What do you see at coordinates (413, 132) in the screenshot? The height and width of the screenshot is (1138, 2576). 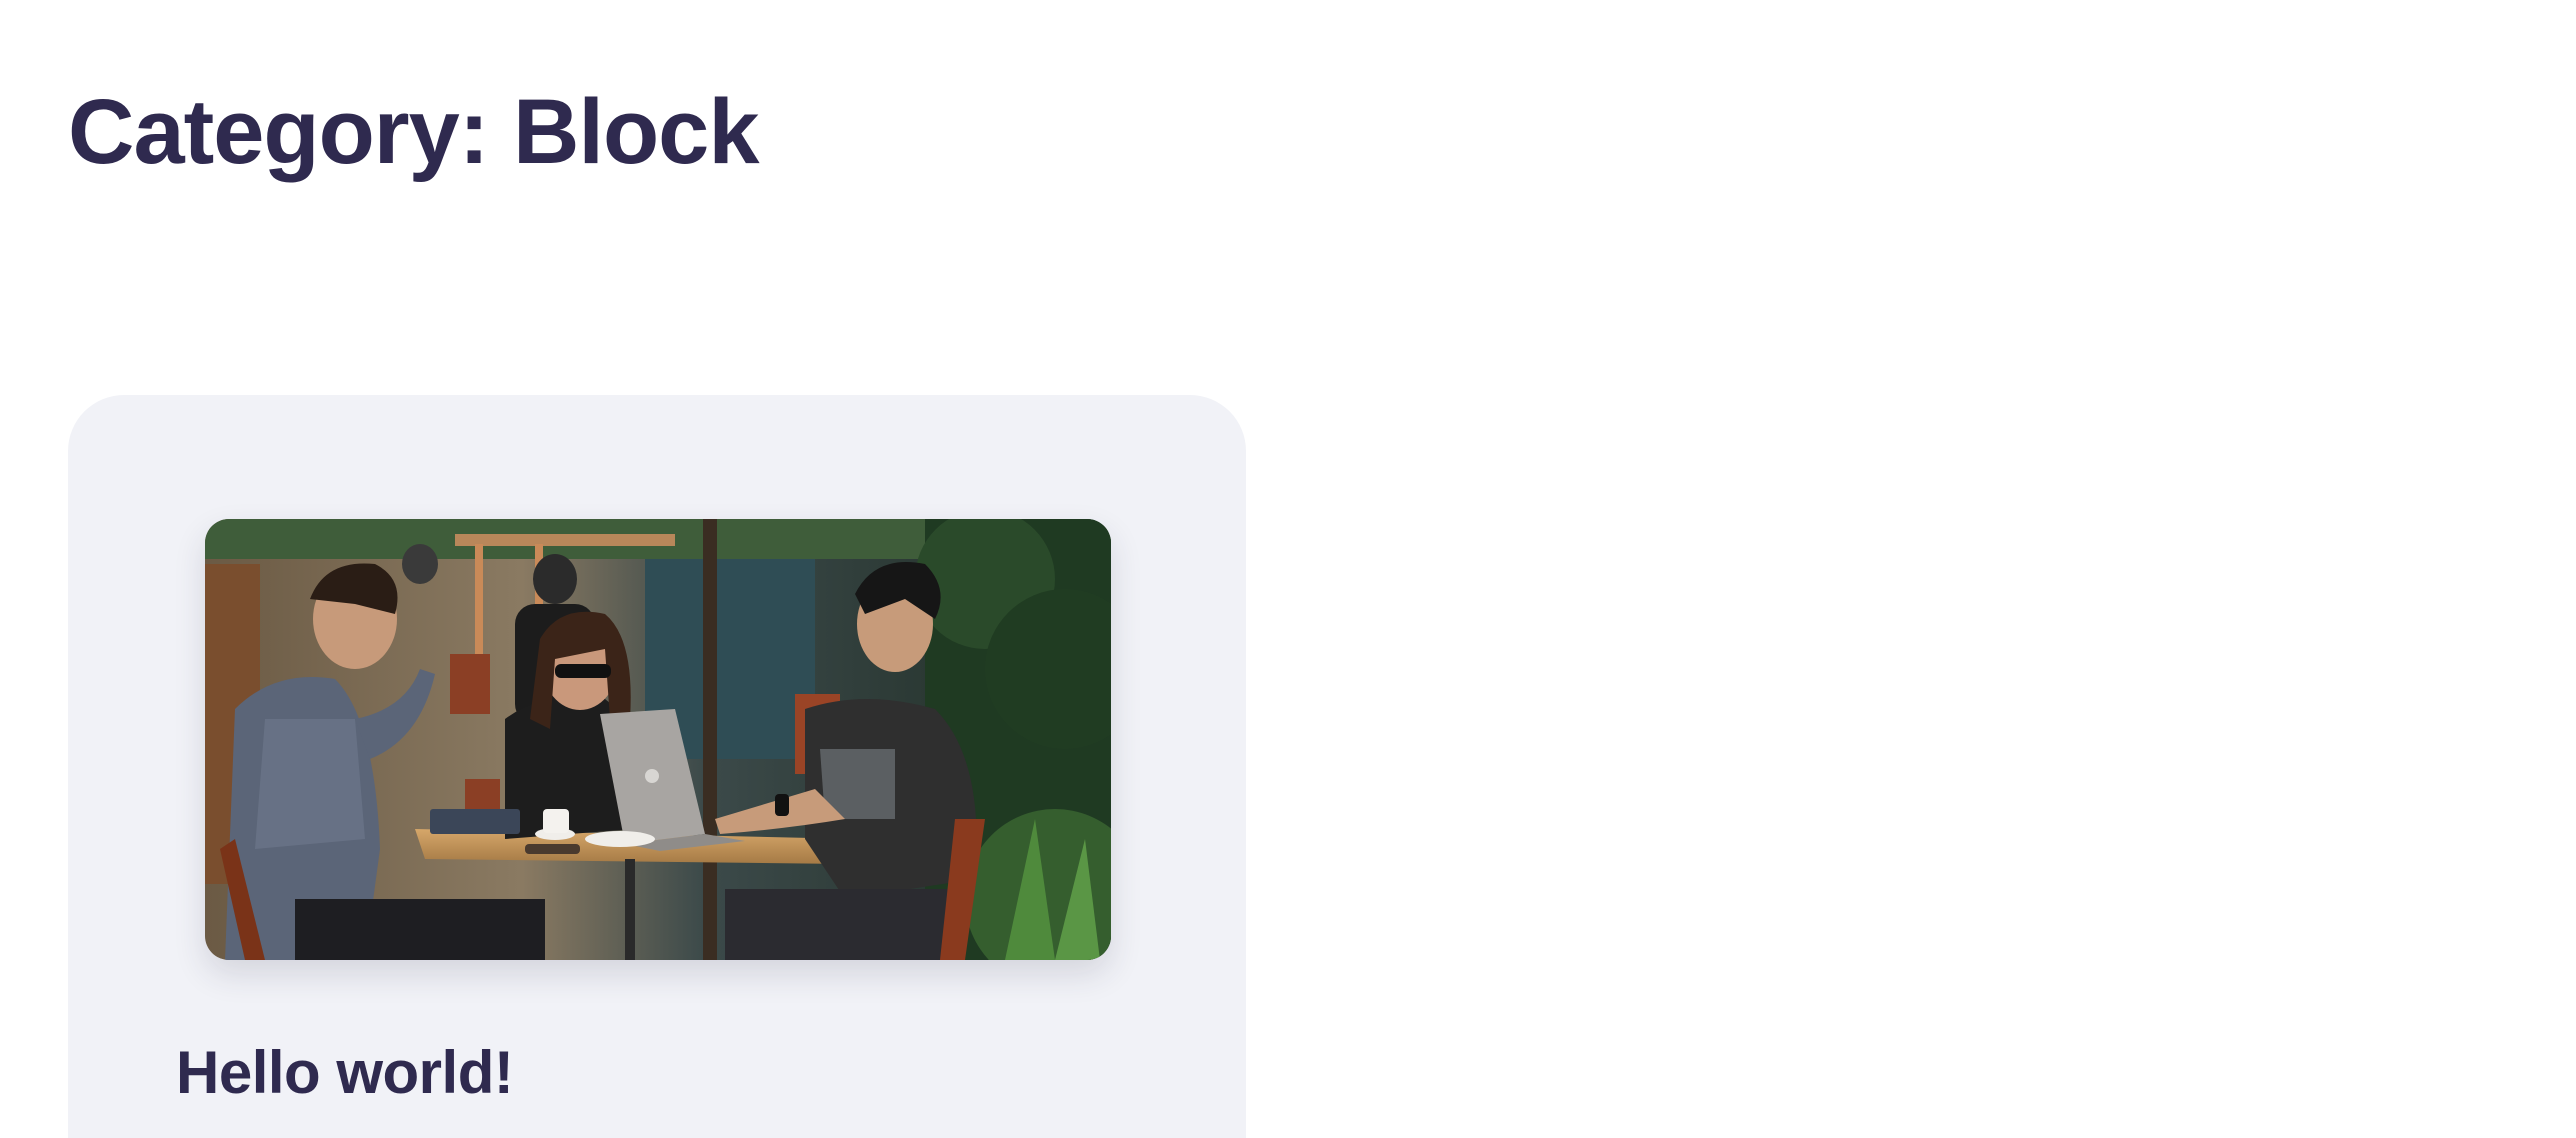 I see `page-title: Category: Block` at bounding box center [413, 132].